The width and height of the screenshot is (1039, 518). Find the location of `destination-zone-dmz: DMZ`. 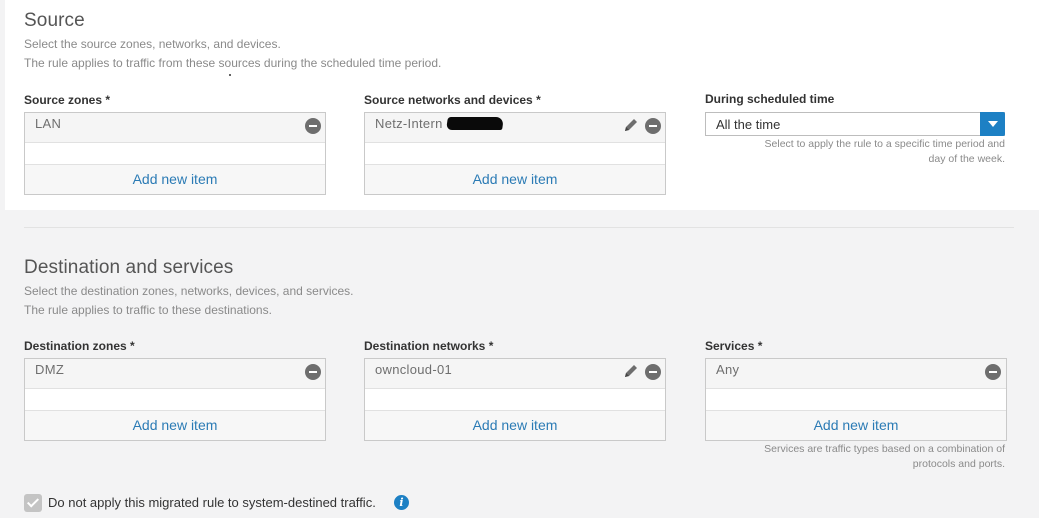

destination-zone-dmz: DMZ is located at coordinates (50, 369).